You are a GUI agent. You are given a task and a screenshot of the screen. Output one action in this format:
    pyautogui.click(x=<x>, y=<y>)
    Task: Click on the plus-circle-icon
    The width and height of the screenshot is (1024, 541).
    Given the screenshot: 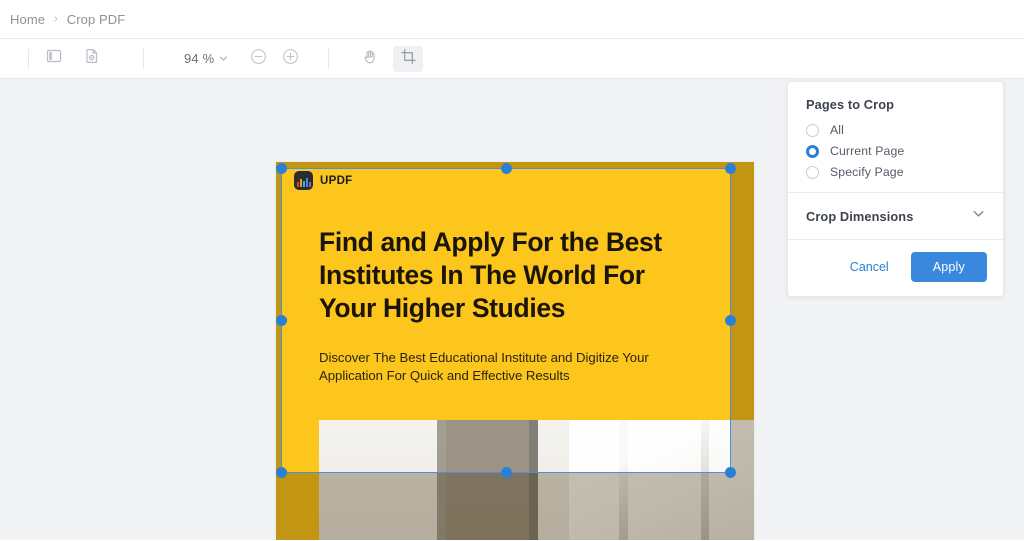 What is the action you would take?
    pyautogui.click(x=290, y=59)
    